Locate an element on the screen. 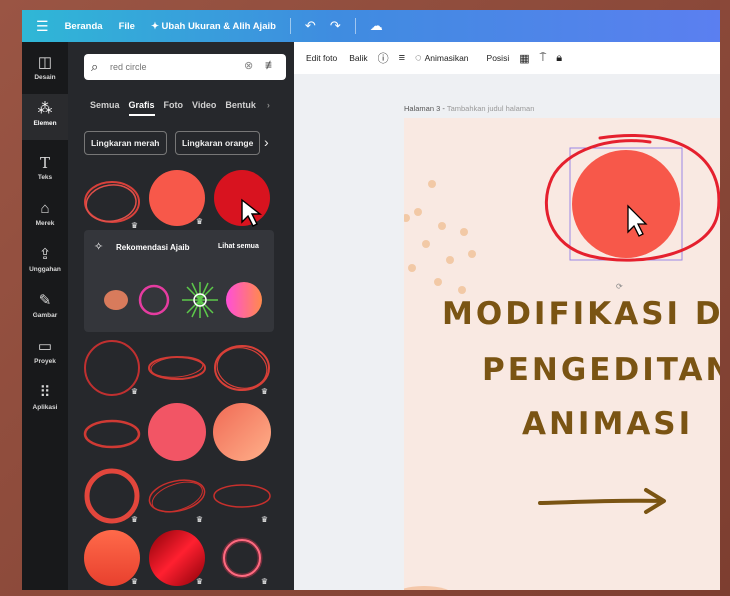  draw-icon: ✎ is located at coordinates (45, 300).